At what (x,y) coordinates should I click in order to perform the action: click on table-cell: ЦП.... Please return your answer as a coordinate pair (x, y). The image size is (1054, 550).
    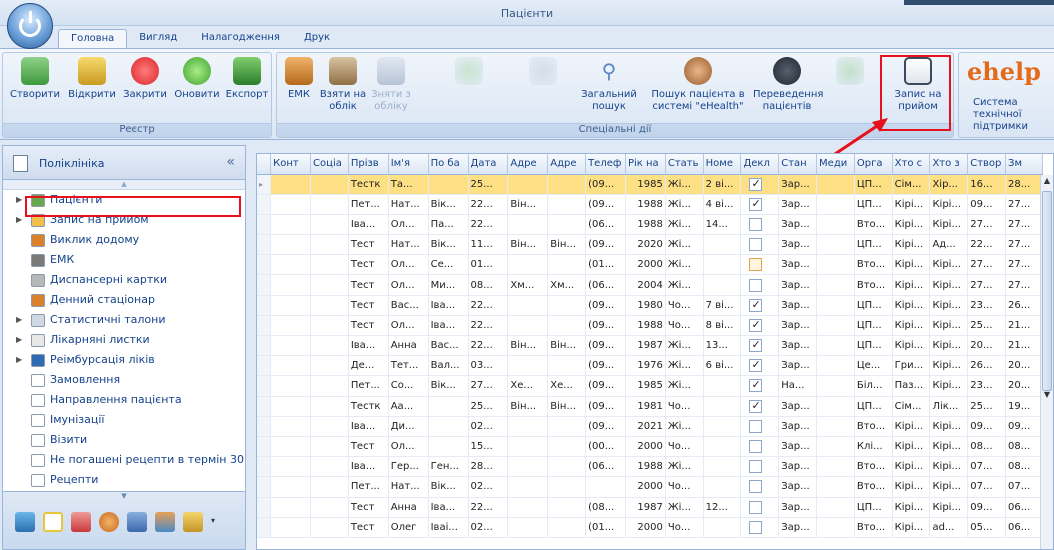
    Looking at the image, I should click on (873, 346).